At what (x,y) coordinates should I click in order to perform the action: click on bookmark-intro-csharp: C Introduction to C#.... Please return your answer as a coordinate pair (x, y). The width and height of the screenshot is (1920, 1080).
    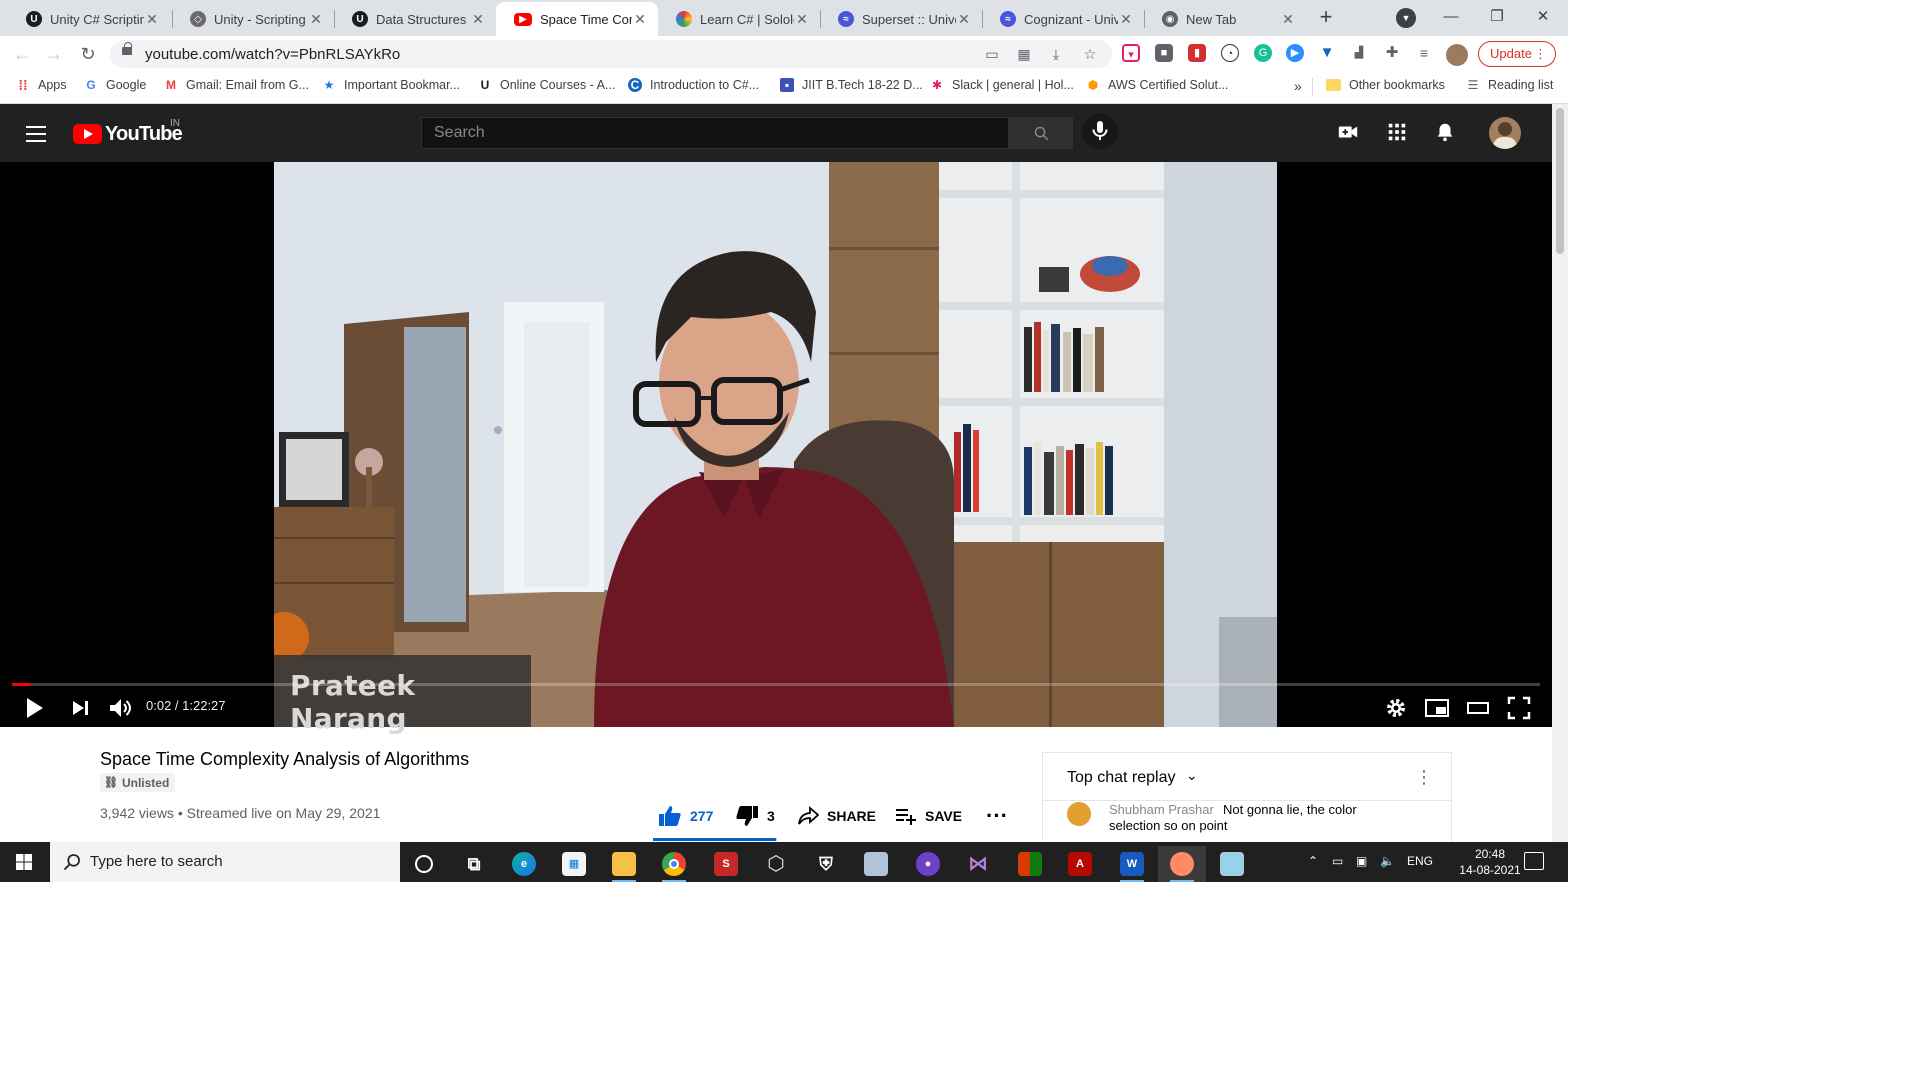
    Looking at the image, I should click on (693, 85).